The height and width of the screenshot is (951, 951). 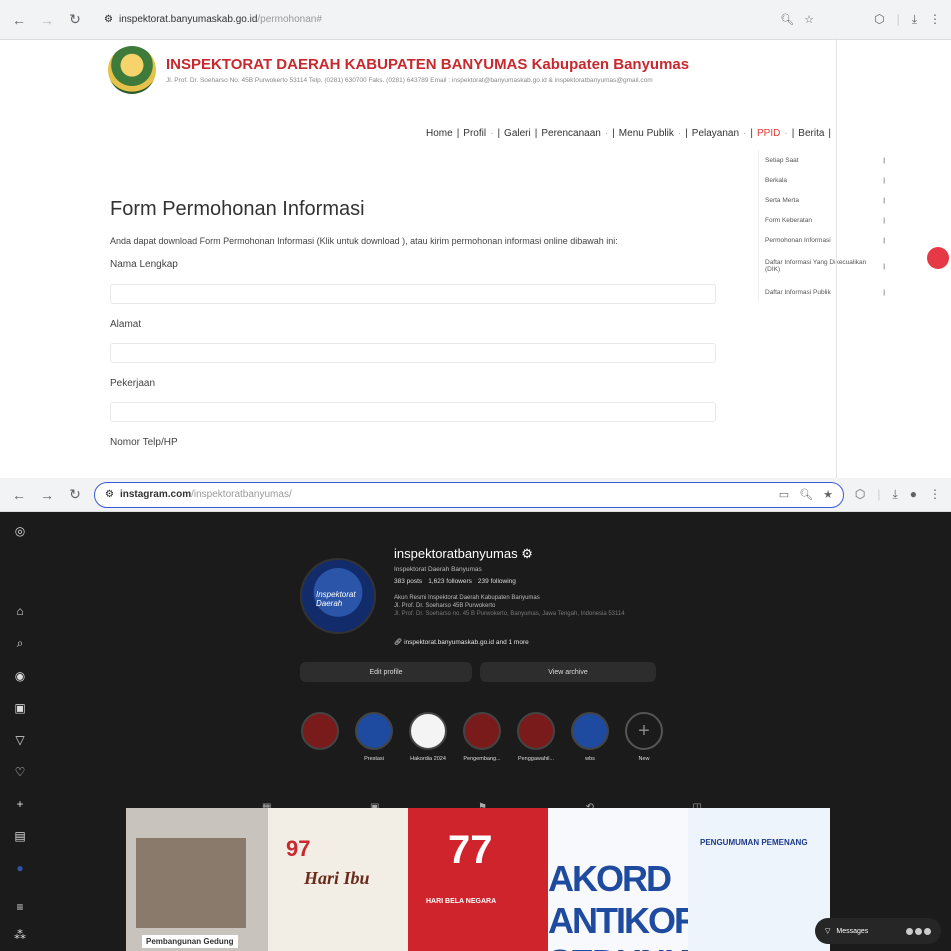 I want to click on profile-avatar-icon: ●, so click(x=19, y=868).